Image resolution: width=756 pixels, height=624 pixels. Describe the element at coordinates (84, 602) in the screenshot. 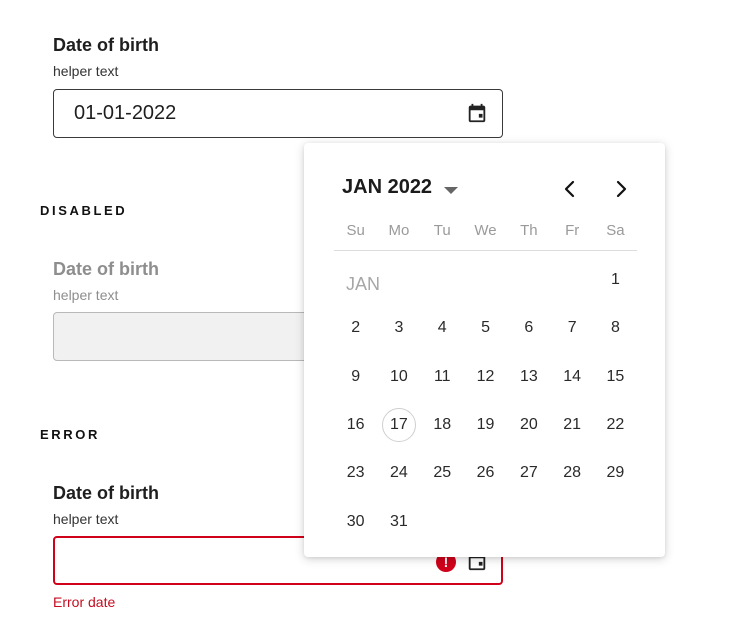

I see `error-message: Error date` at that location.